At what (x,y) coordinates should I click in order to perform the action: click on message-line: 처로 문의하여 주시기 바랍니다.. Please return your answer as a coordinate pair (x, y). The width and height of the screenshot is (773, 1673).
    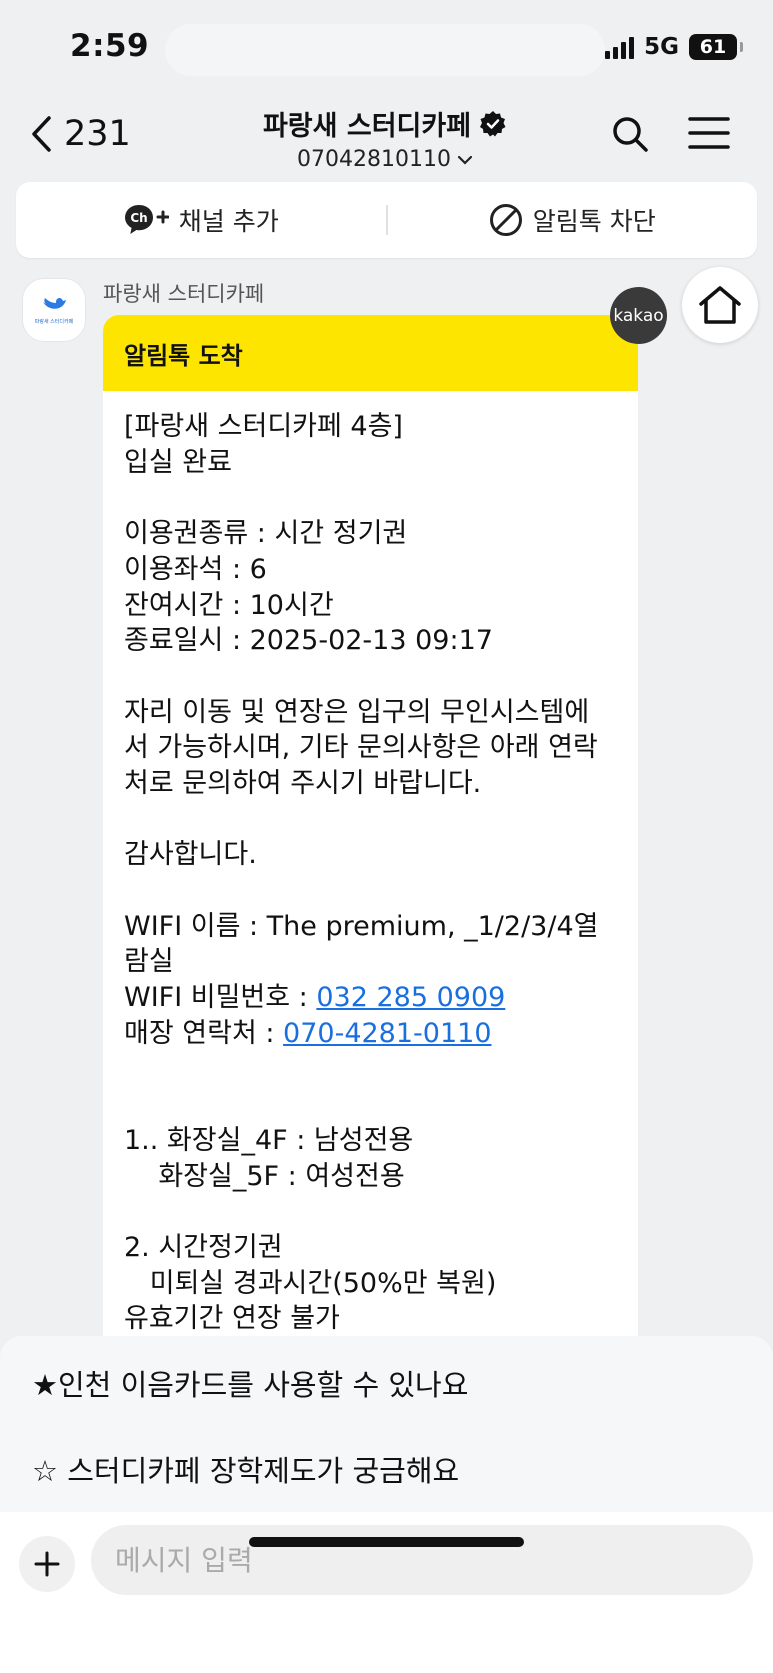
    Looking at the image, I should click on (303, 783).